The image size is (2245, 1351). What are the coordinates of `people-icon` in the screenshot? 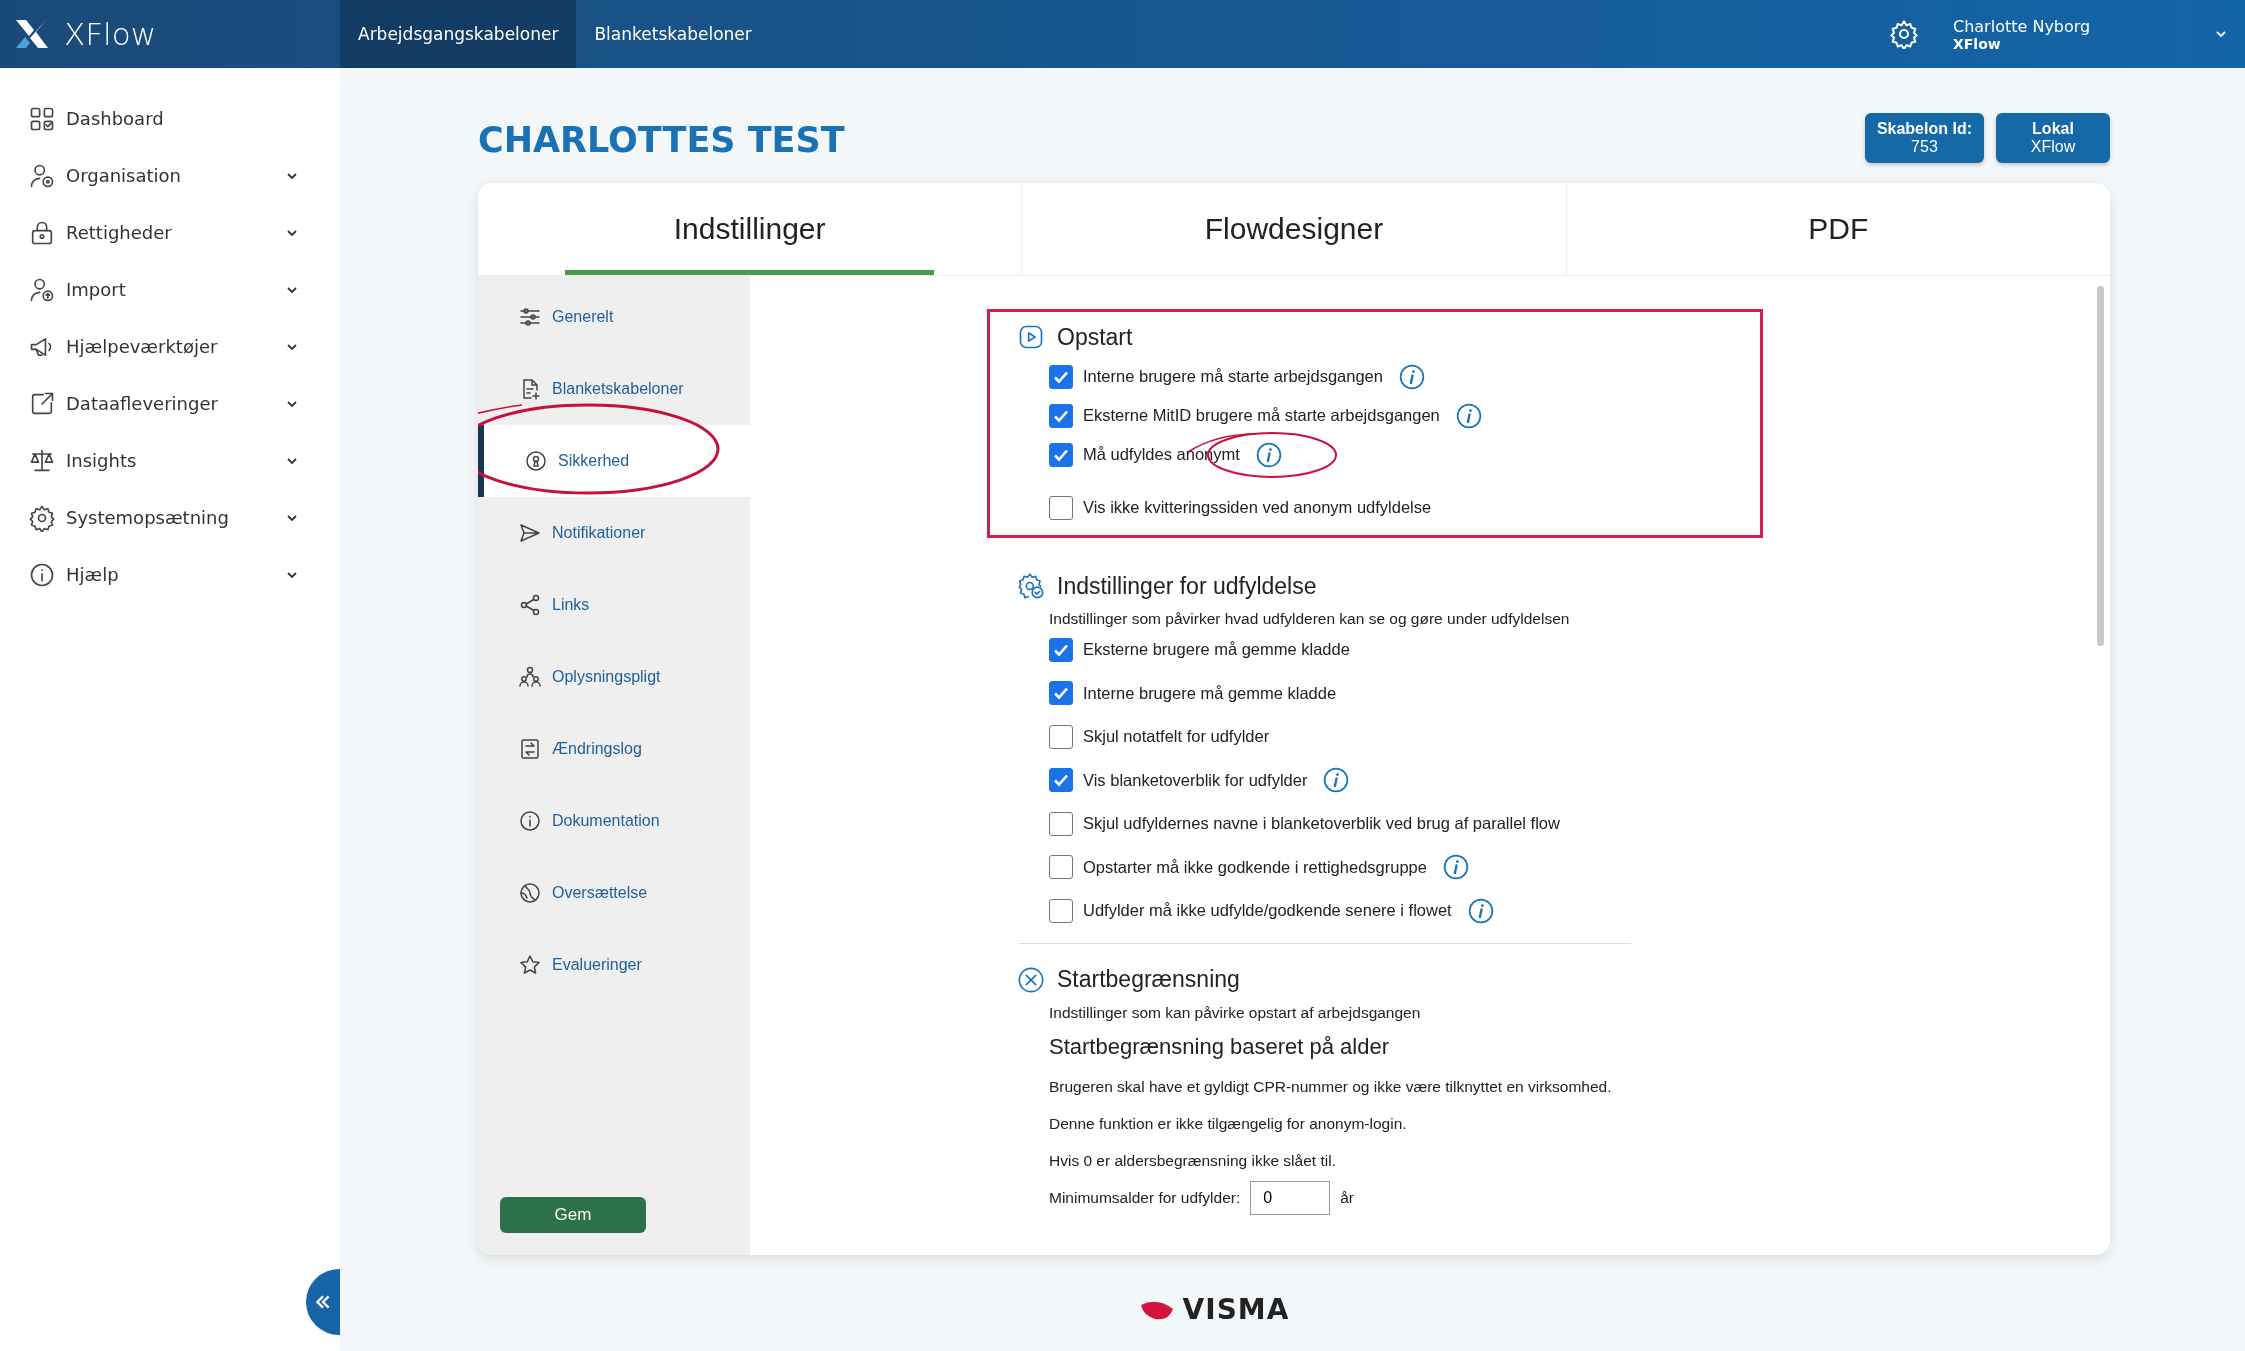 It's located at (530, 677).